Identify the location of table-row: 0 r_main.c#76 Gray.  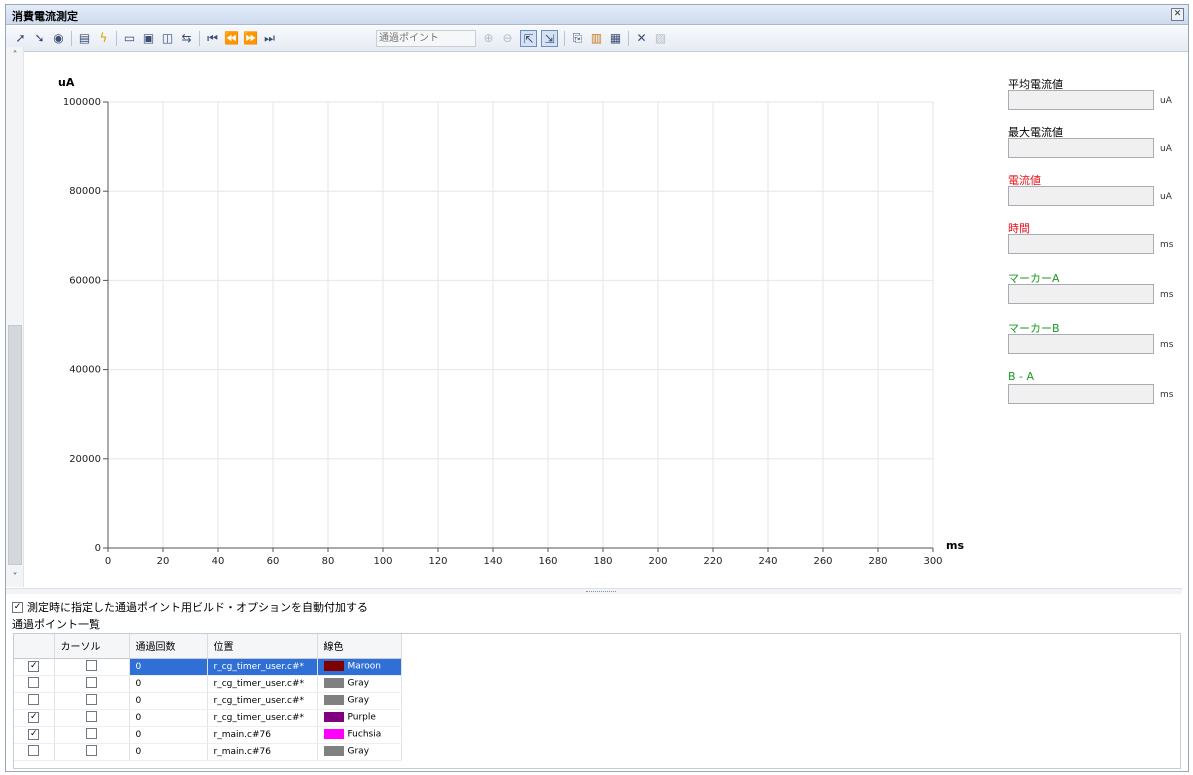
(208, 752).